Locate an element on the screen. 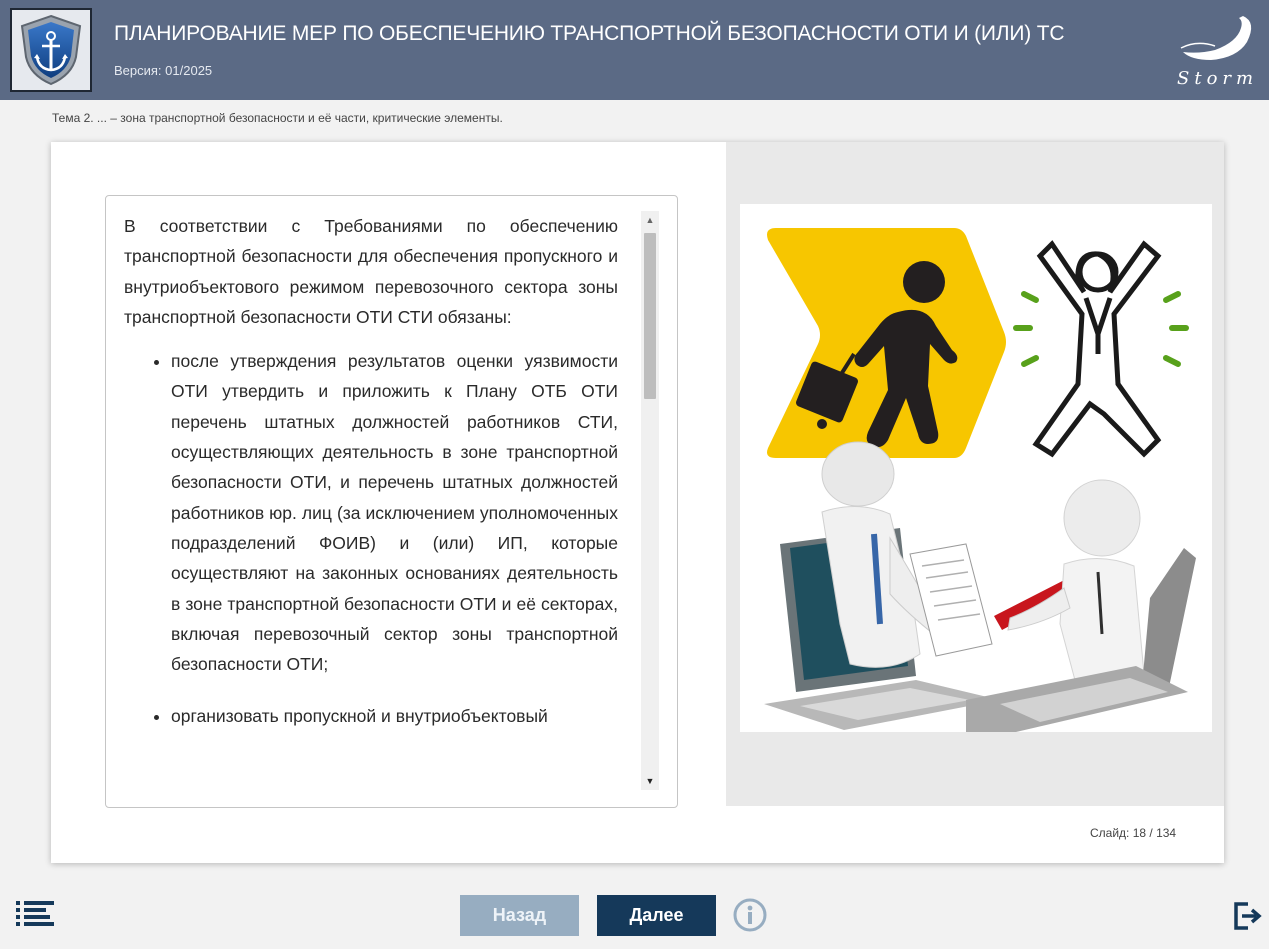 The image size is (1269, 949). anchor-shield-icon is located at coordinates (51, 50).